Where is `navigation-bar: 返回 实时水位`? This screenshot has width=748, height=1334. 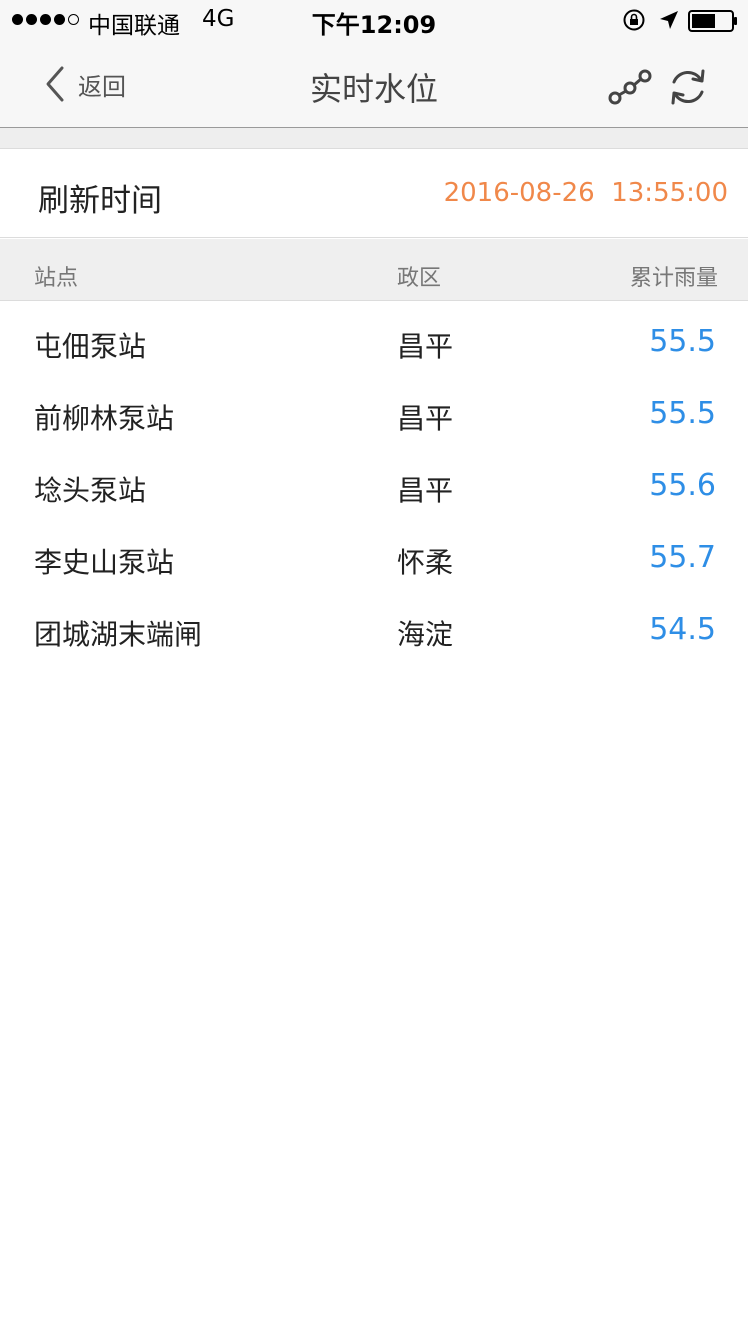
navigation-bar: 返回 实时水位 is located at coordinates (374, 84).